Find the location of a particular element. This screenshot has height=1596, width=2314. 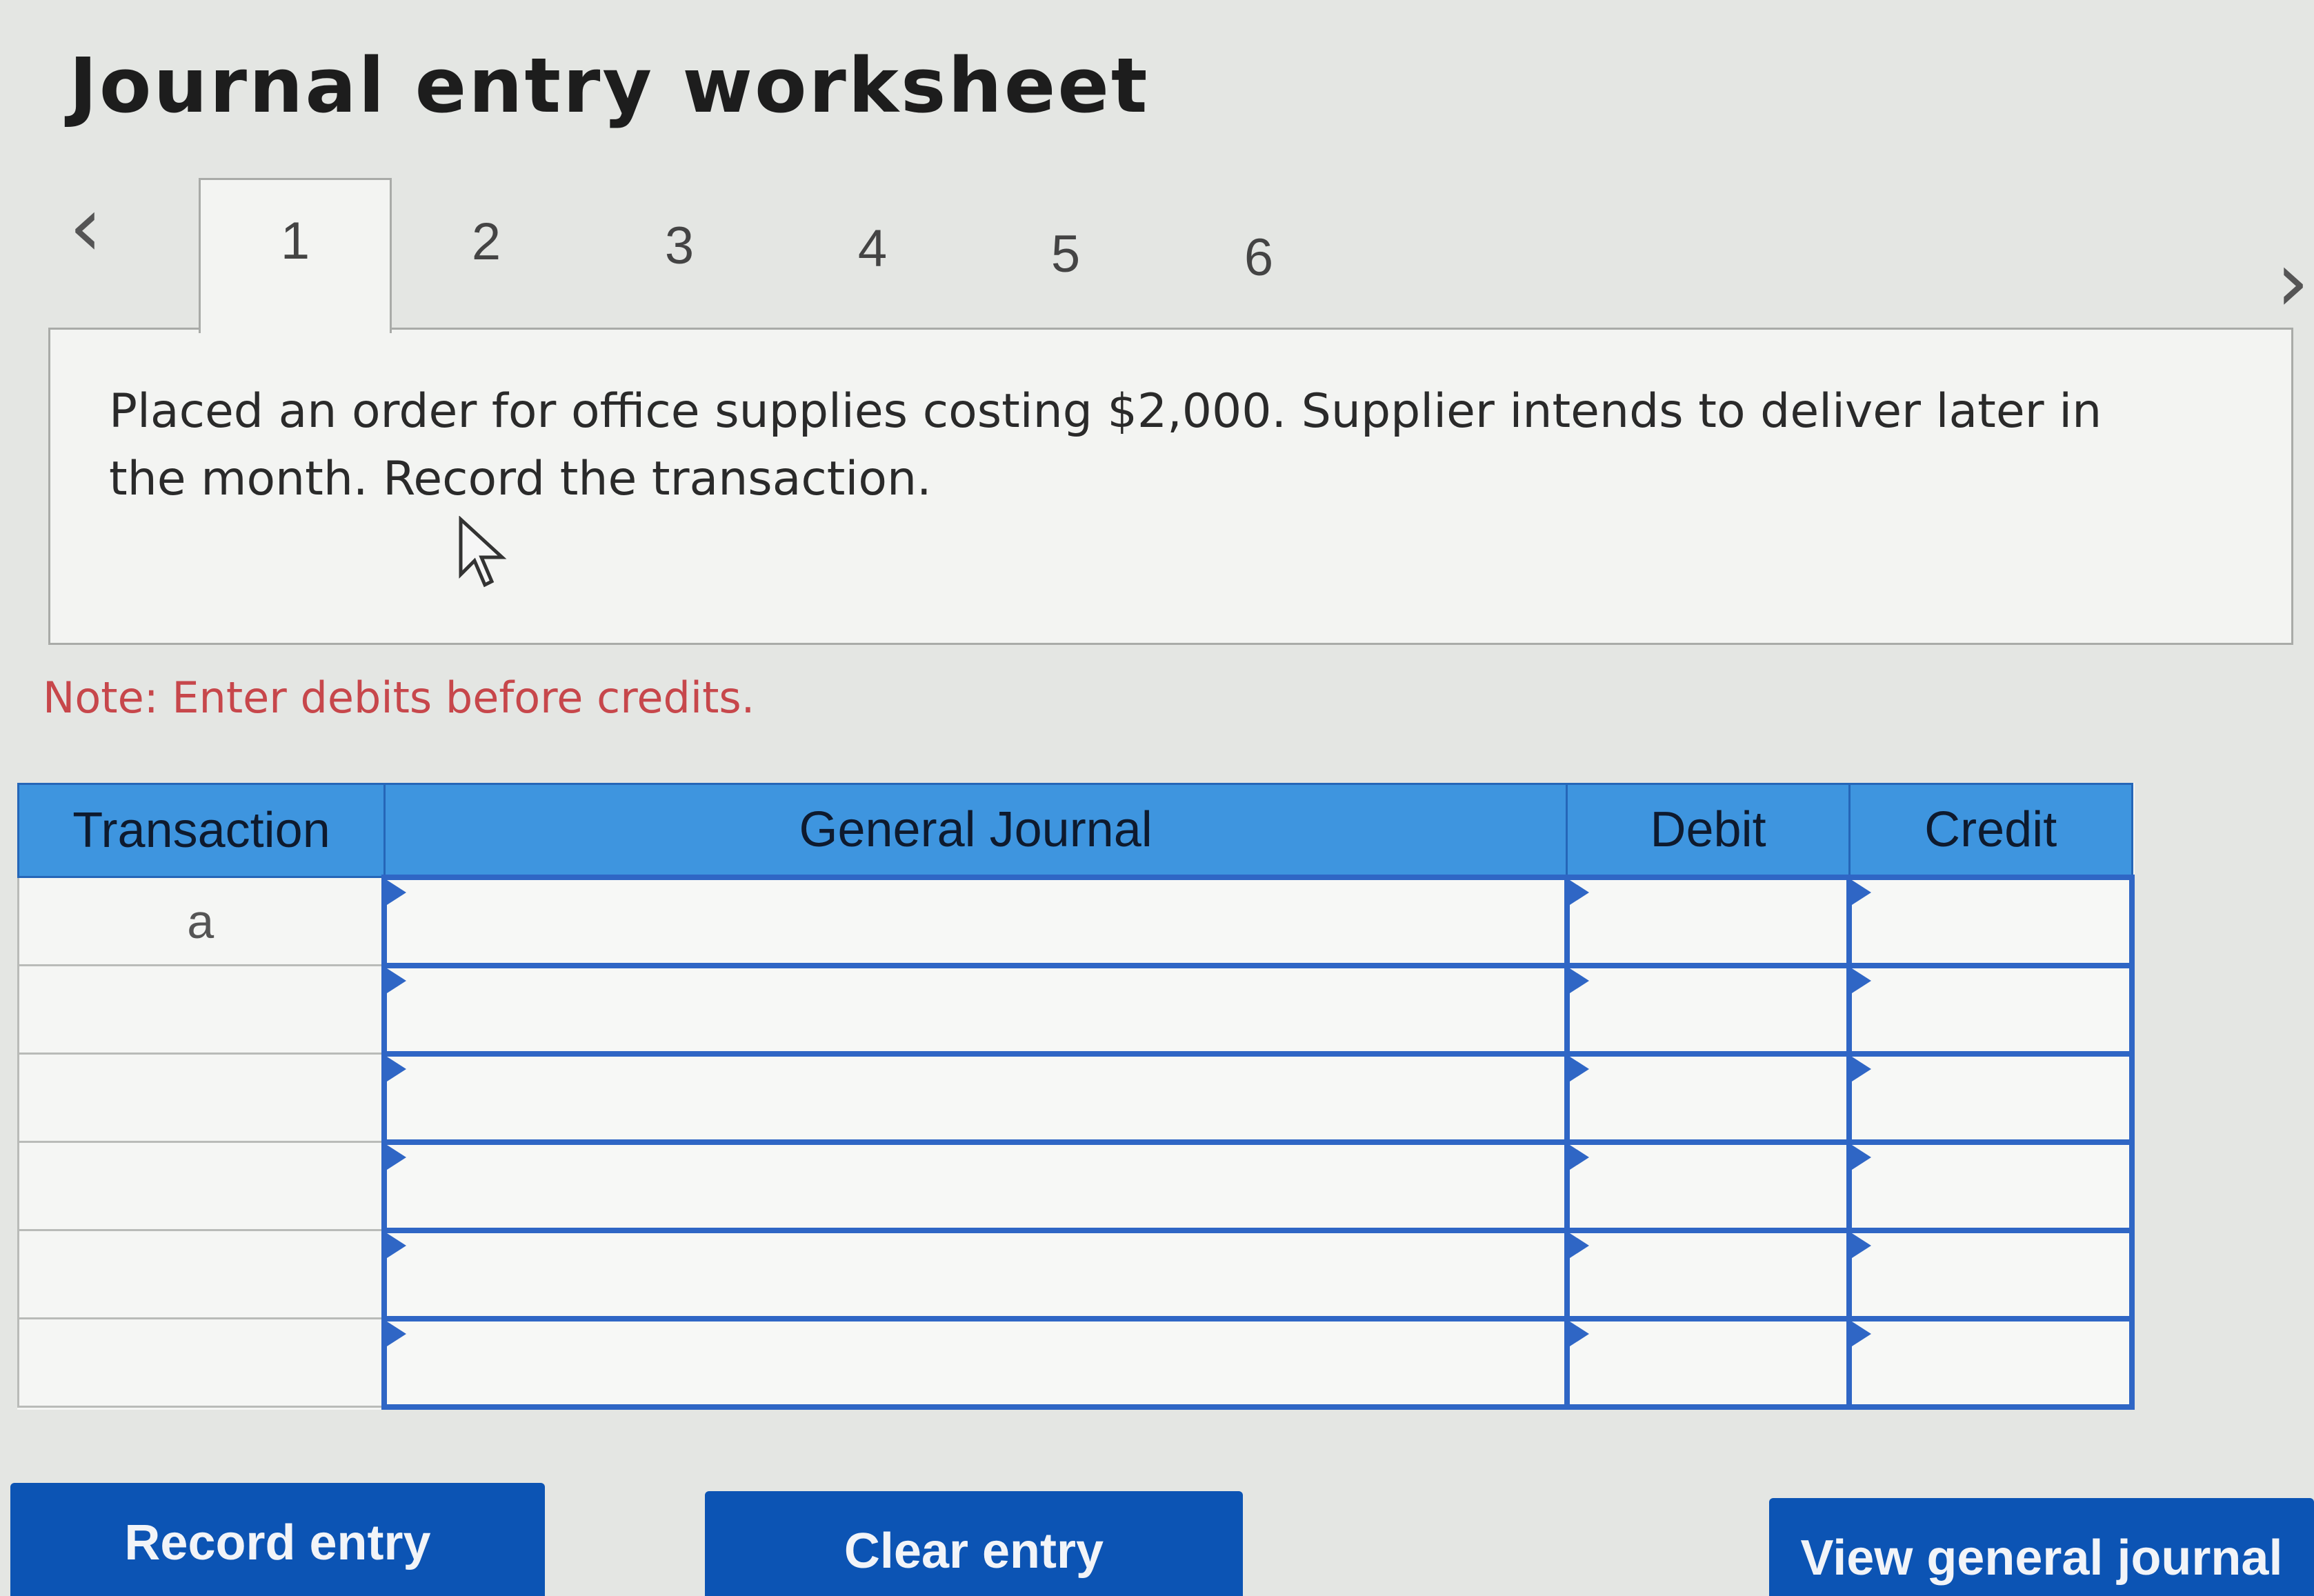

table-header-row: Transaction General Journal Debit Credit is located at coordinates (1075, 830).